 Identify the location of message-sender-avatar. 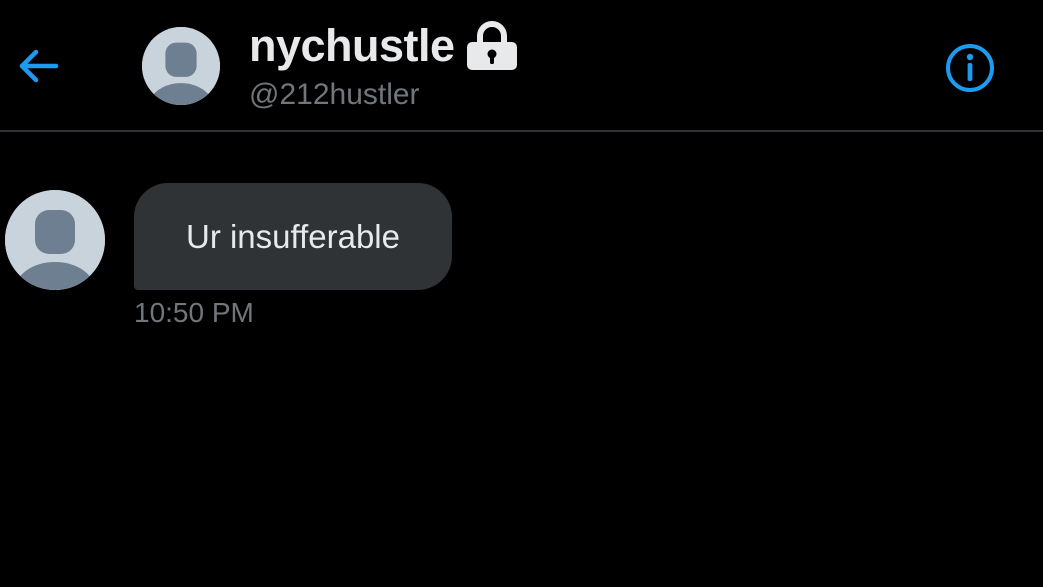
(55, 240).